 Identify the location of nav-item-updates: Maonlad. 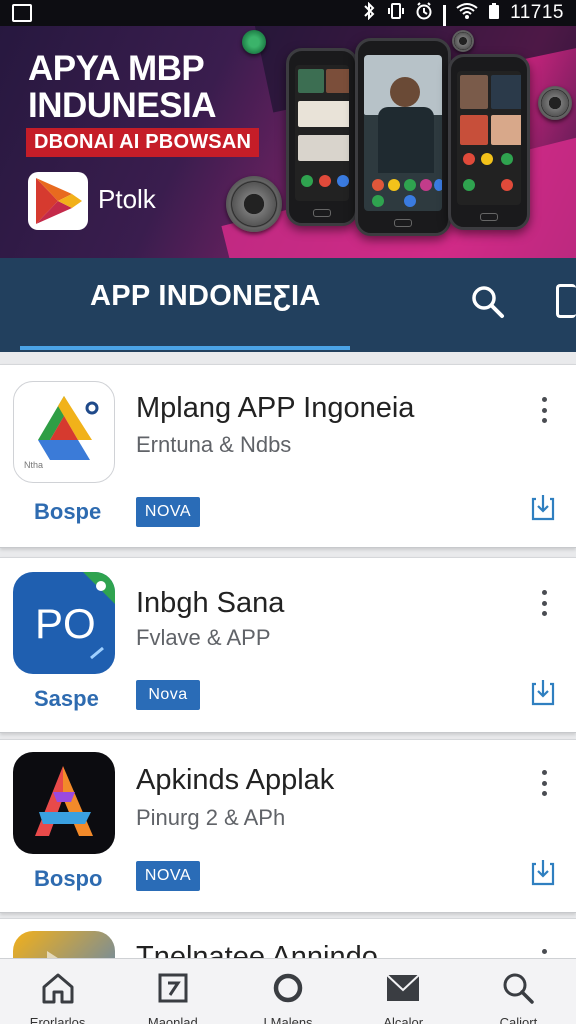
(172, 991).